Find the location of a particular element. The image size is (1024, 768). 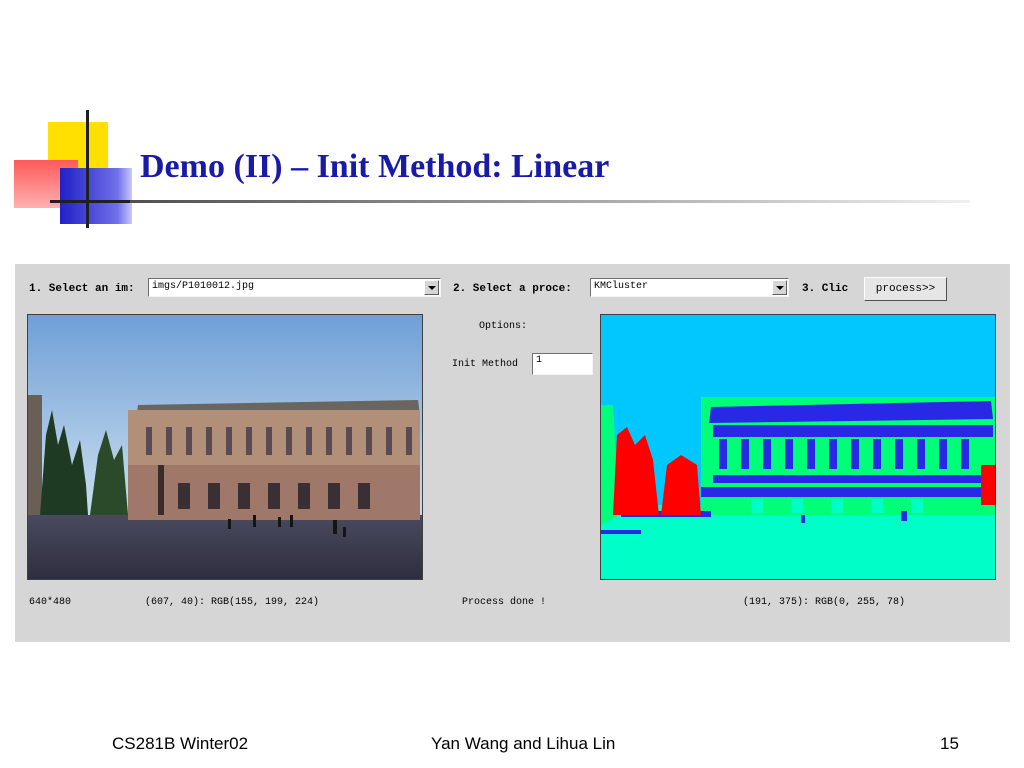

deco-horizontal-line is located at coordinates (91, 201).